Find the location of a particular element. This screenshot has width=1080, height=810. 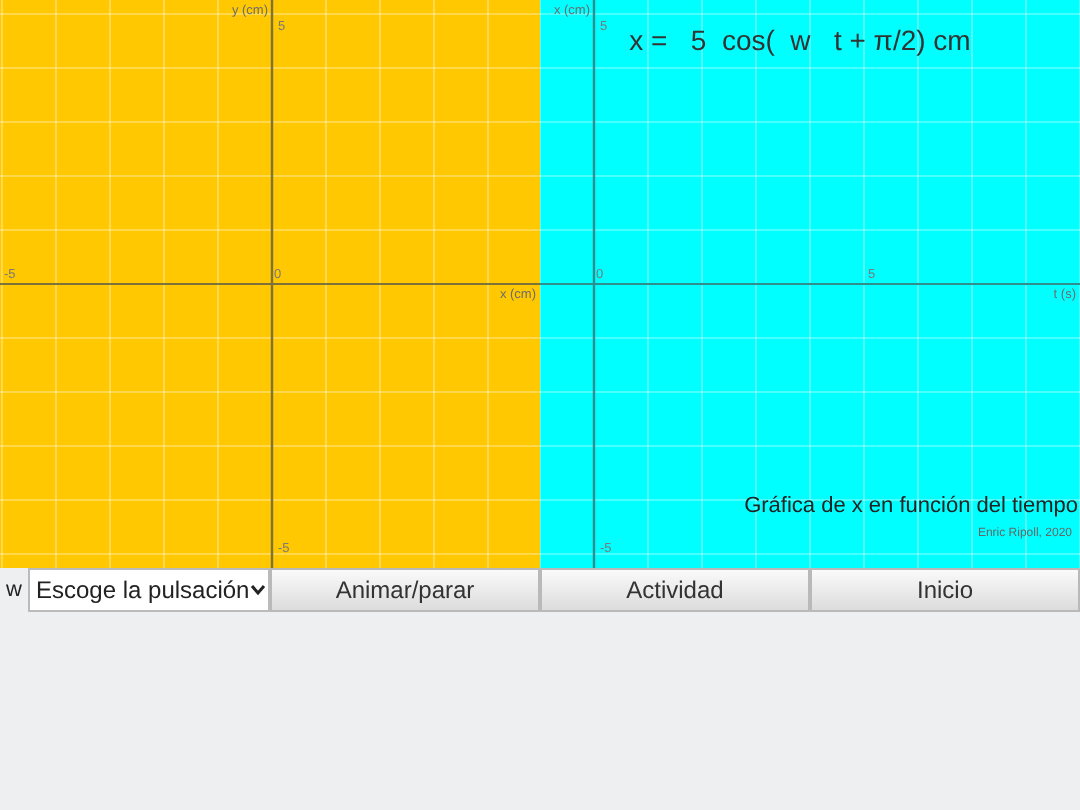

chevron-down-icon is located at coordinates (257, 590).